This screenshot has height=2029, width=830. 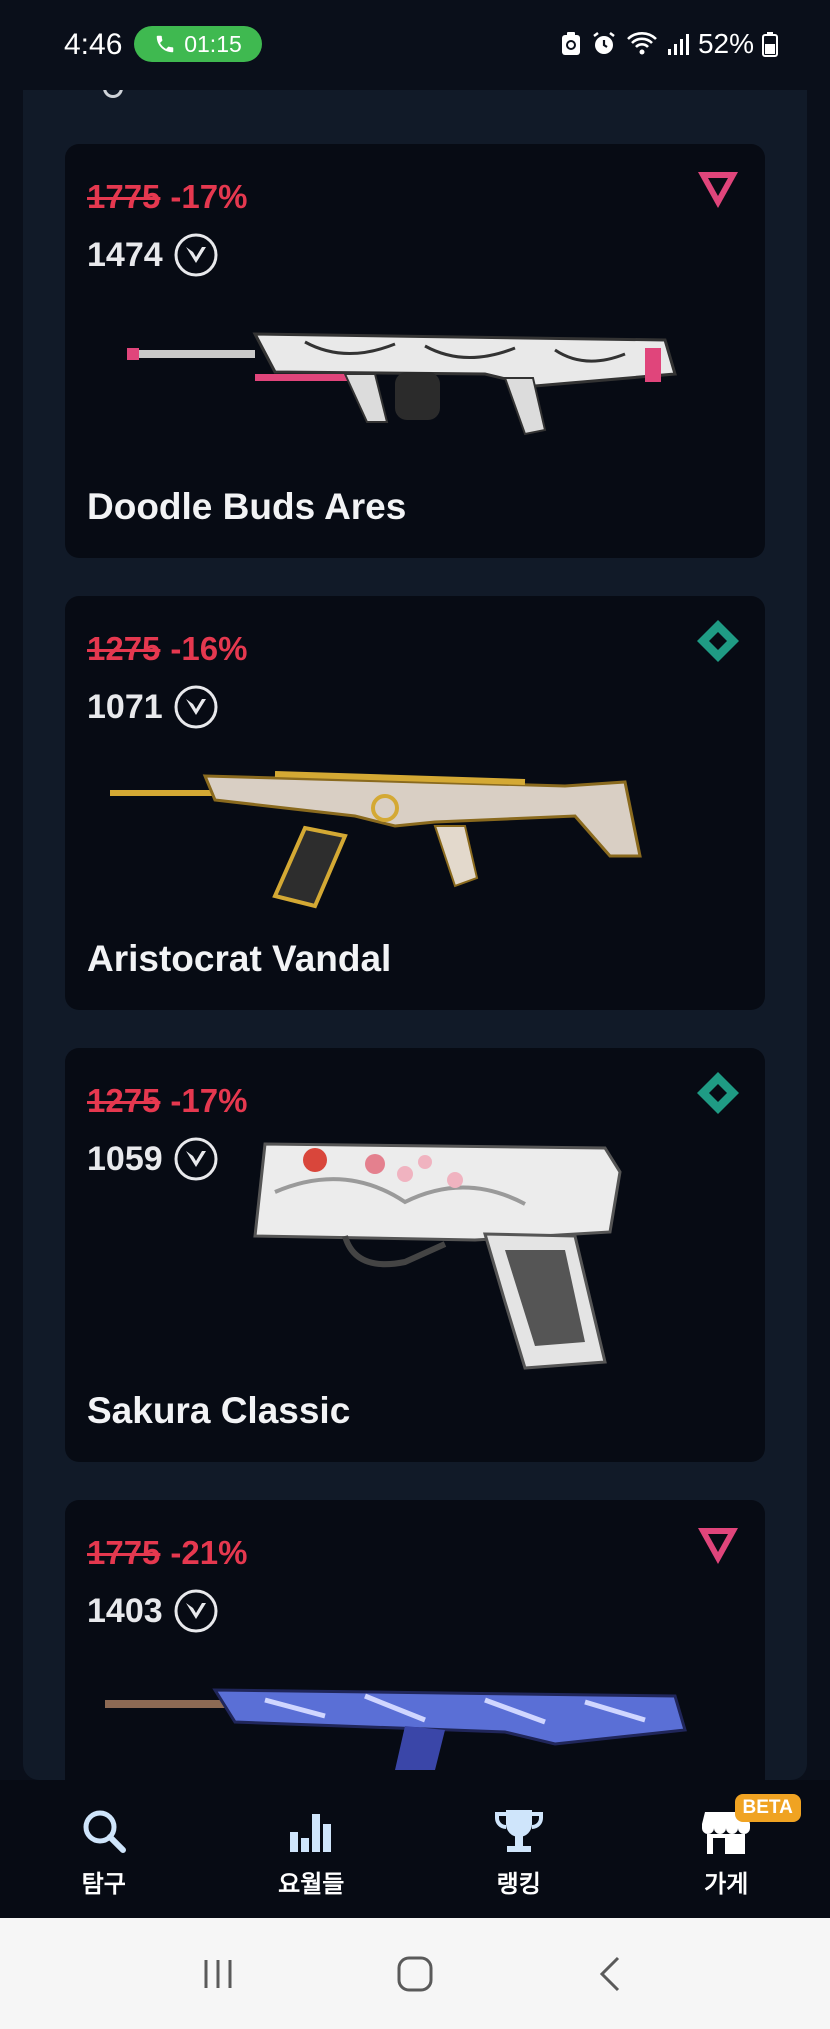 What do you see at coordinates (209, 648) in the screenshot?
I see `discount-percent: -16%` at bounding box center [209, 648].